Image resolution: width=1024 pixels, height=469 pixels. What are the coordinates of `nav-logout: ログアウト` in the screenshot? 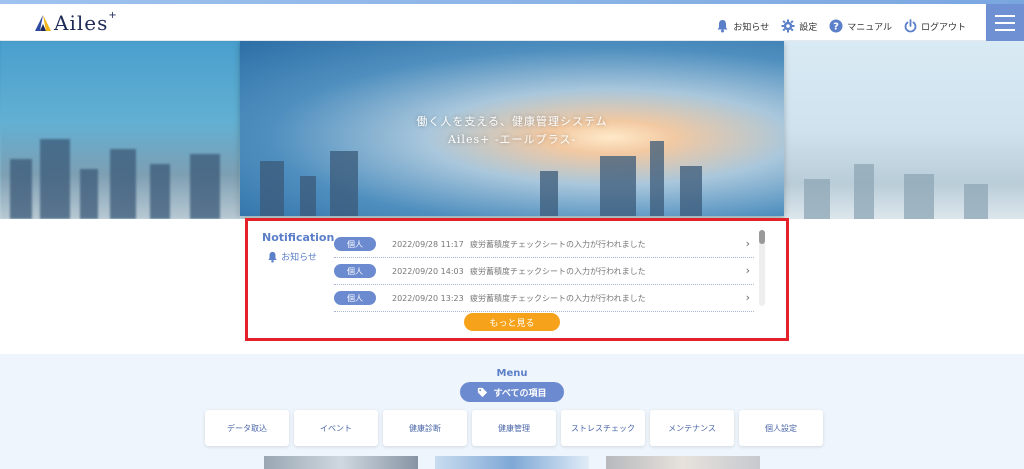 It's located at (935, 26).